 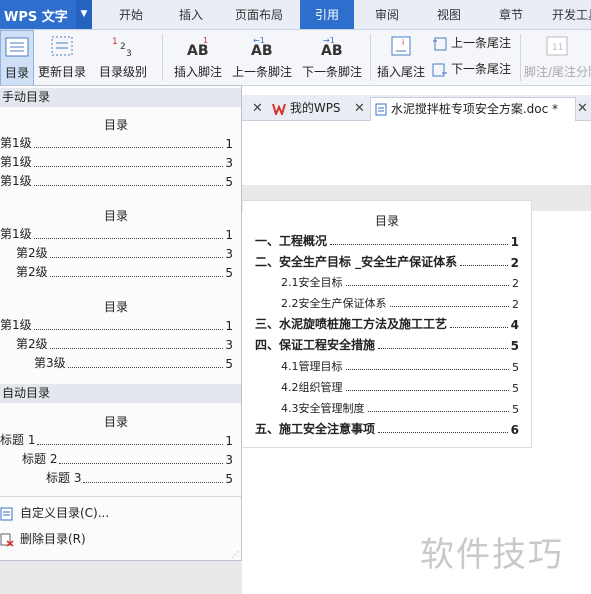 I want to click on next-footnote-button: →1 AB 下一条脚注, so click(x=332, y=57).